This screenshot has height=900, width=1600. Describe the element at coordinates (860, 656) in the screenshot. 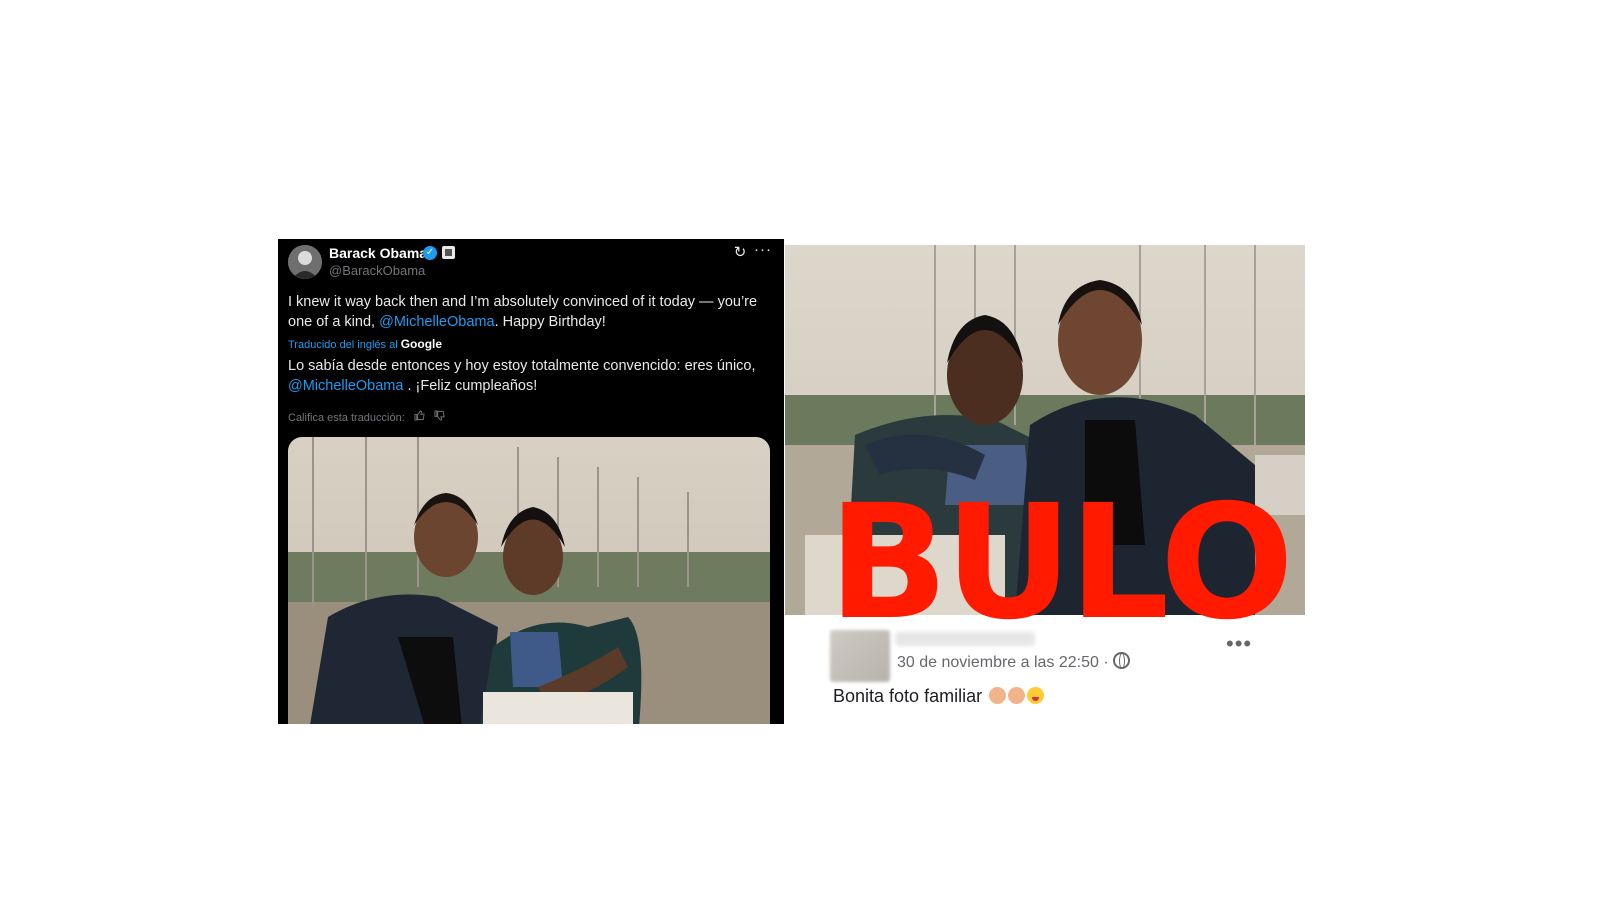

I see `blurred-avatar` at that location.